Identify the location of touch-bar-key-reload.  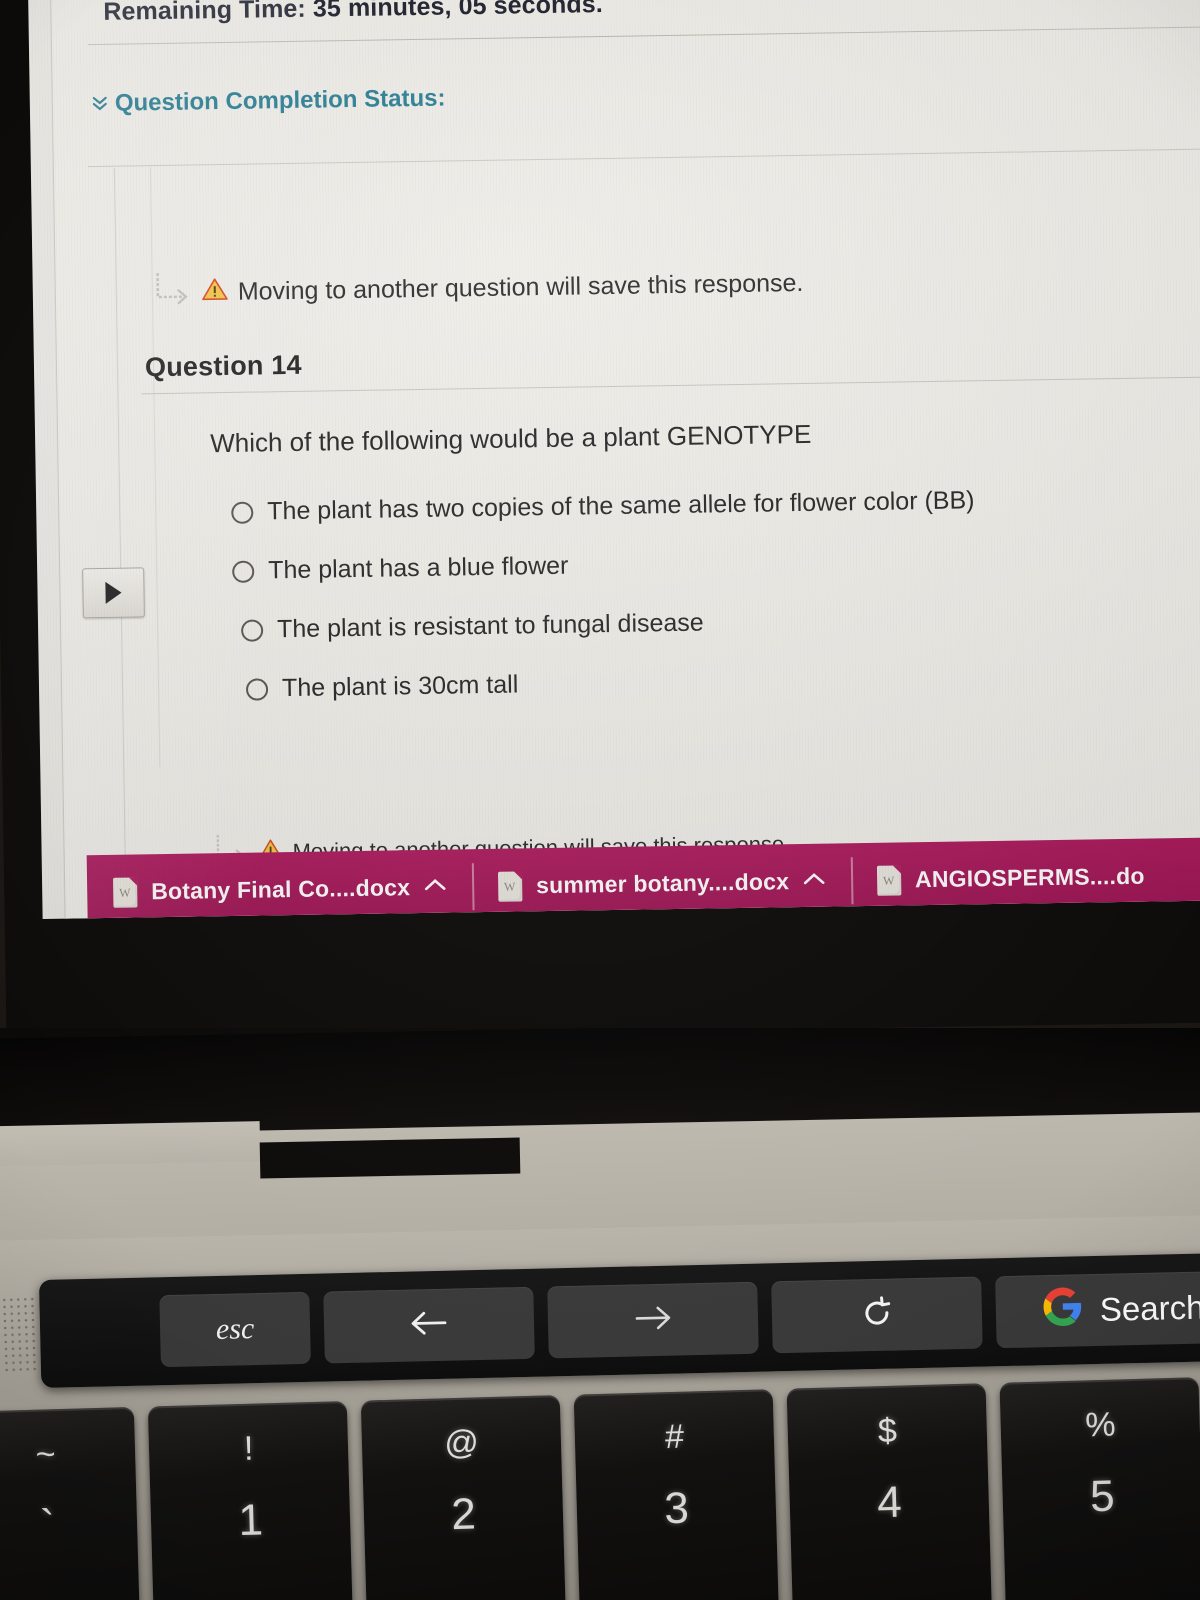
(877, 1315).